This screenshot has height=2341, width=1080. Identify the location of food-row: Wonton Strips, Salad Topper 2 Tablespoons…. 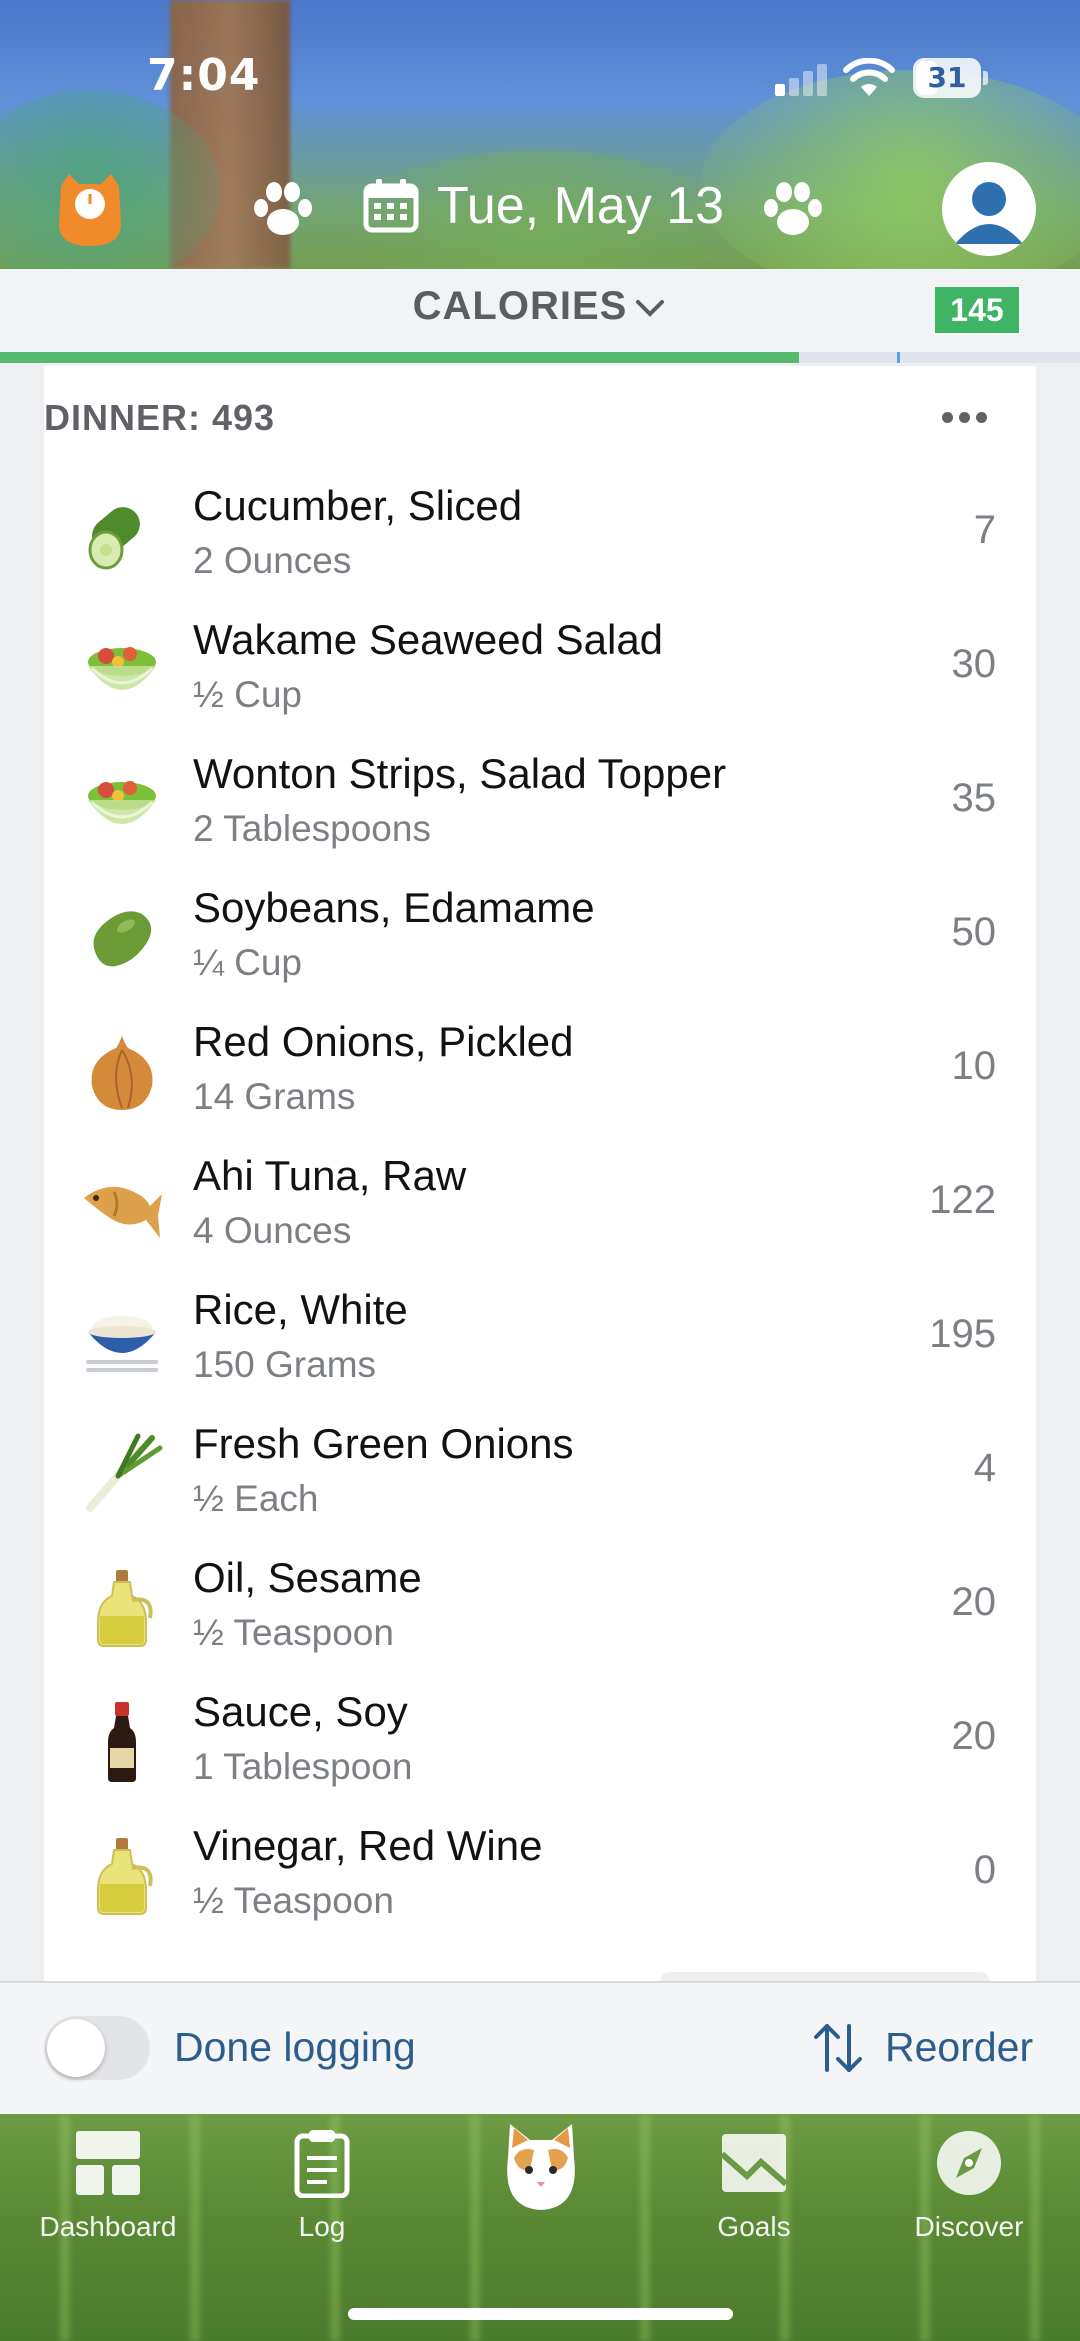
(540, 803).